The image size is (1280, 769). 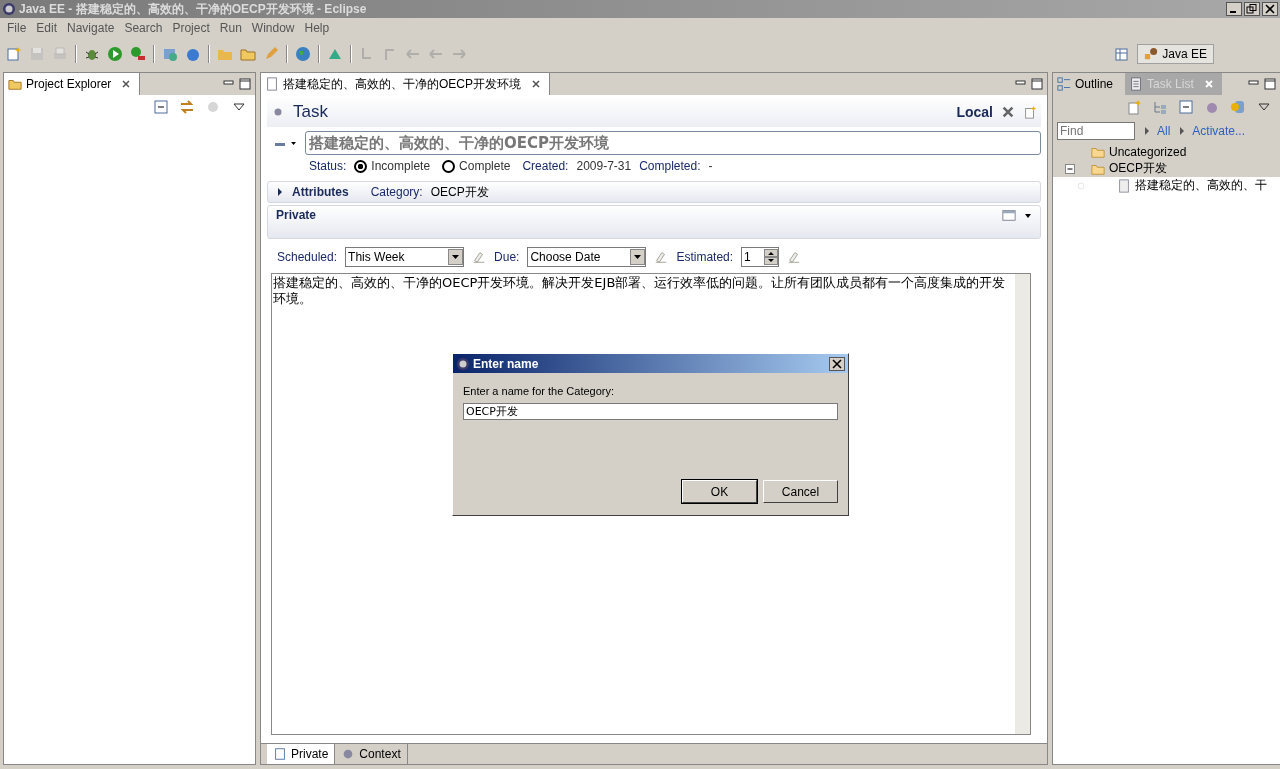 I want to click on incomplete-task-icon, so click(x=1081, y=185).